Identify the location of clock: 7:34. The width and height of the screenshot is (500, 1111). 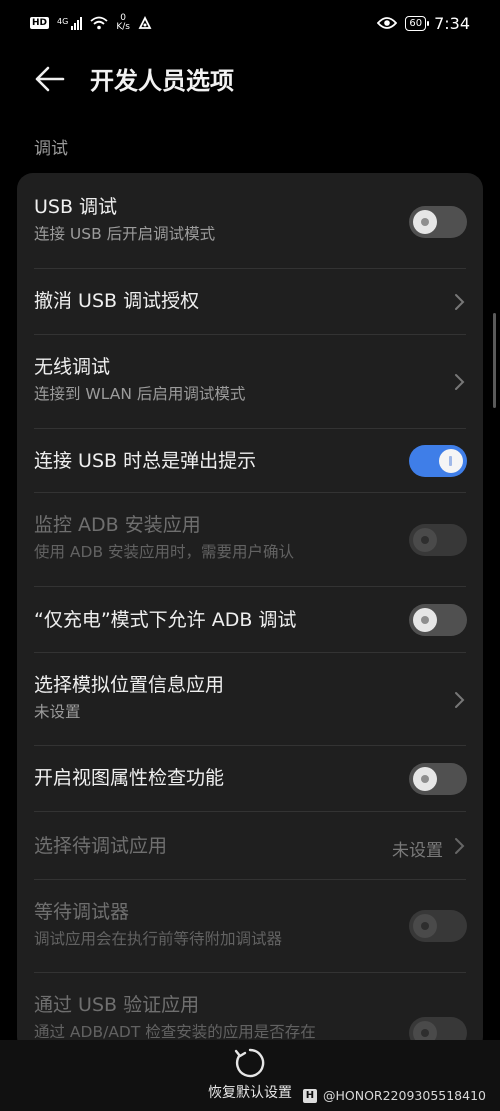
(452, 23).